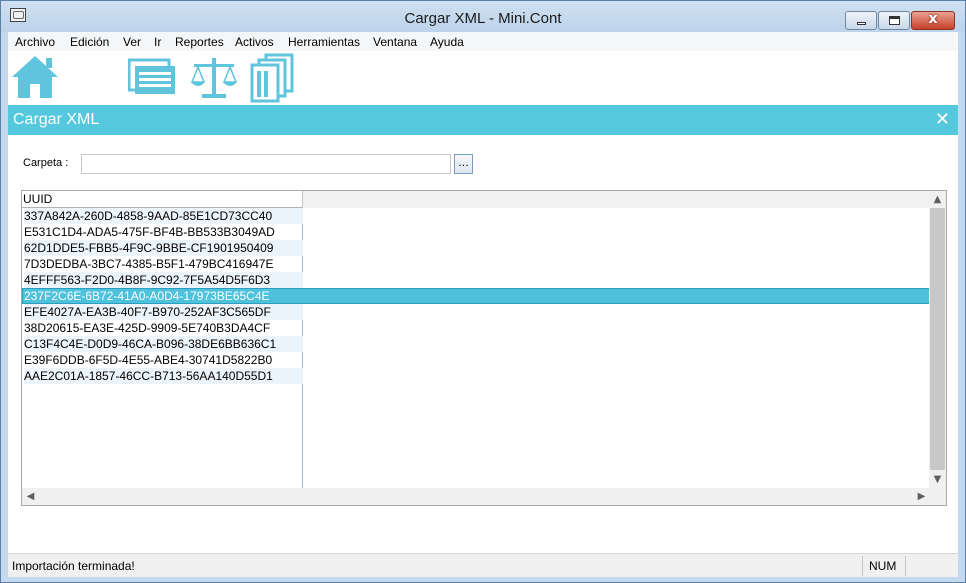 The image size is (966, 583). What do you see at coordinates (254, 42) in the screenshot?
I see `menu-activos: Activos` at bounding box center [254, 42].